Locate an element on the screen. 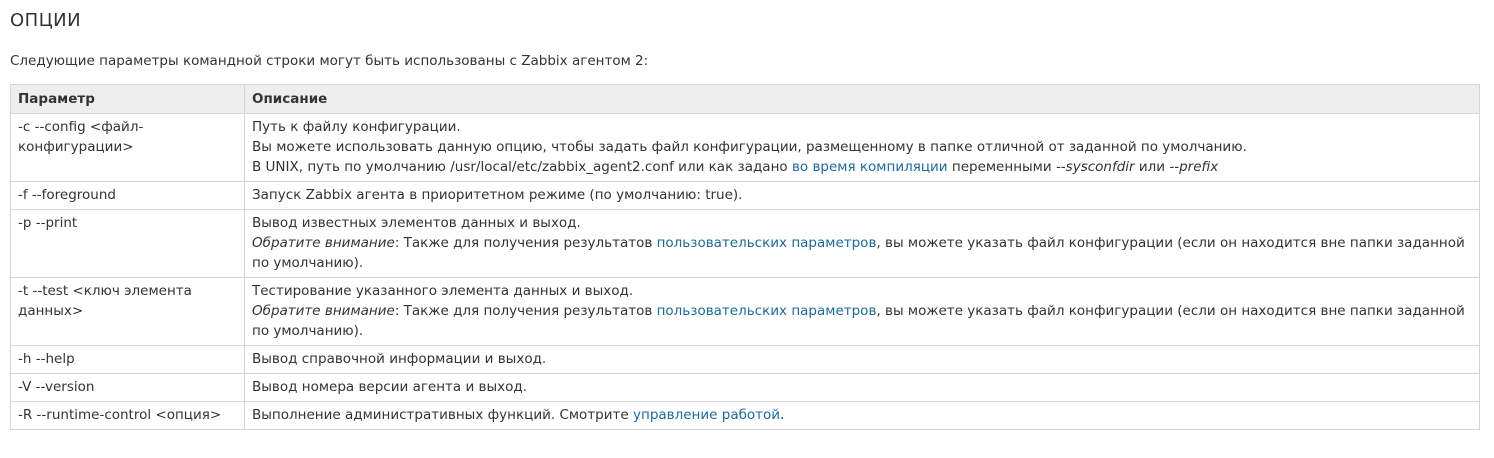  description-line: Путь к файлу конфигурации. is located at coordinates (356, 127).